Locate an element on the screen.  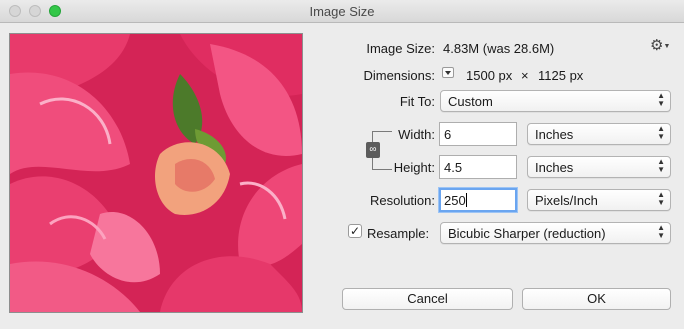
dimensions-units-menu-icon is located at coordinates (448, 72).